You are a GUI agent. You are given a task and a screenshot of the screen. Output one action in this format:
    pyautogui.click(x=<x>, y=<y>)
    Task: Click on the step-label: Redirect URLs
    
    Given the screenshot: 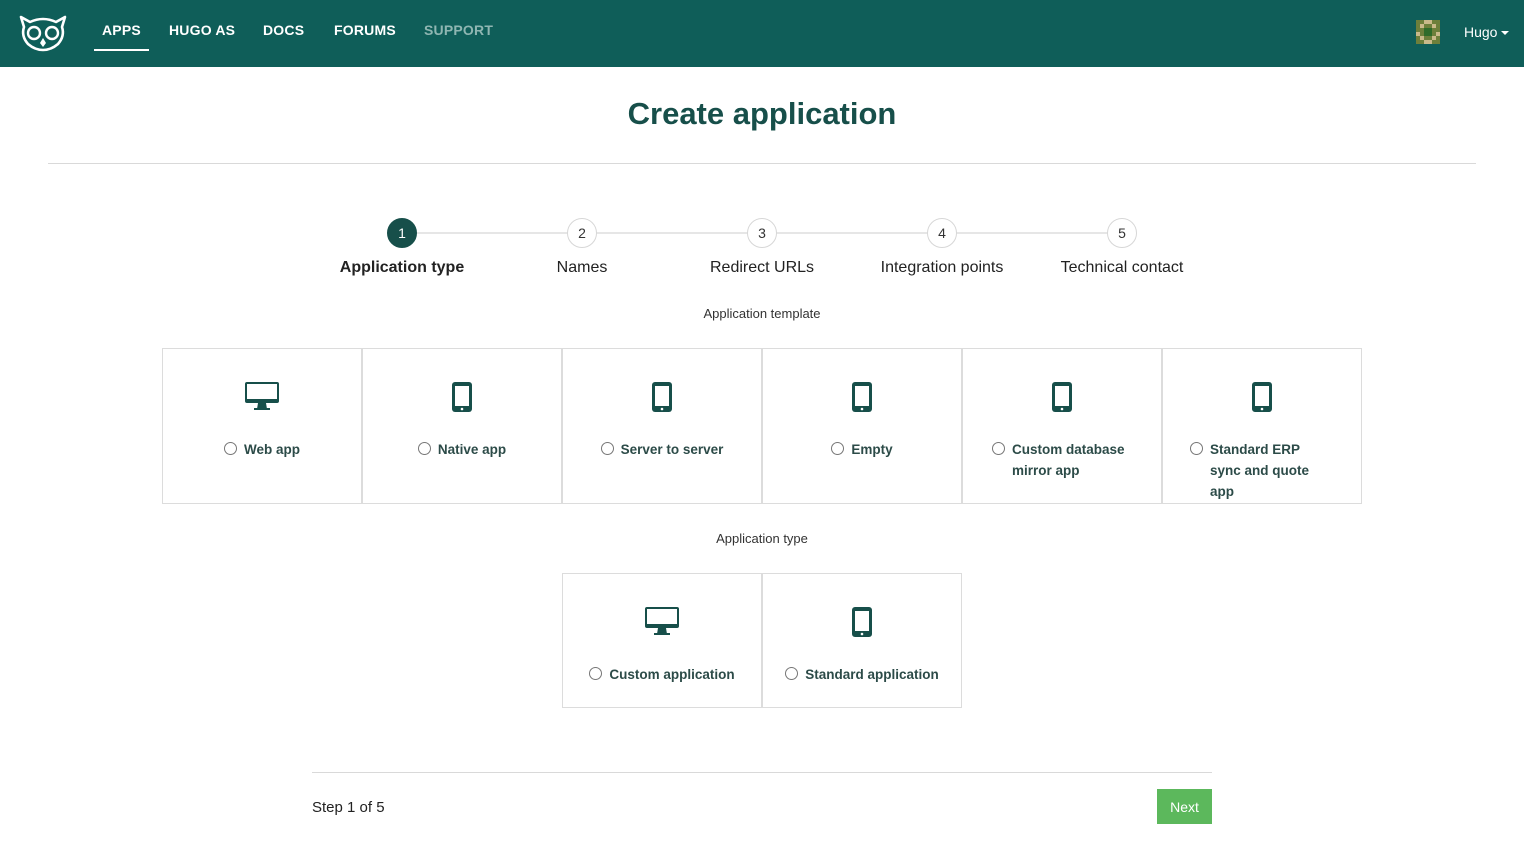 What is the action you would take?
    pyautogui.click(x=762, y=267)
    